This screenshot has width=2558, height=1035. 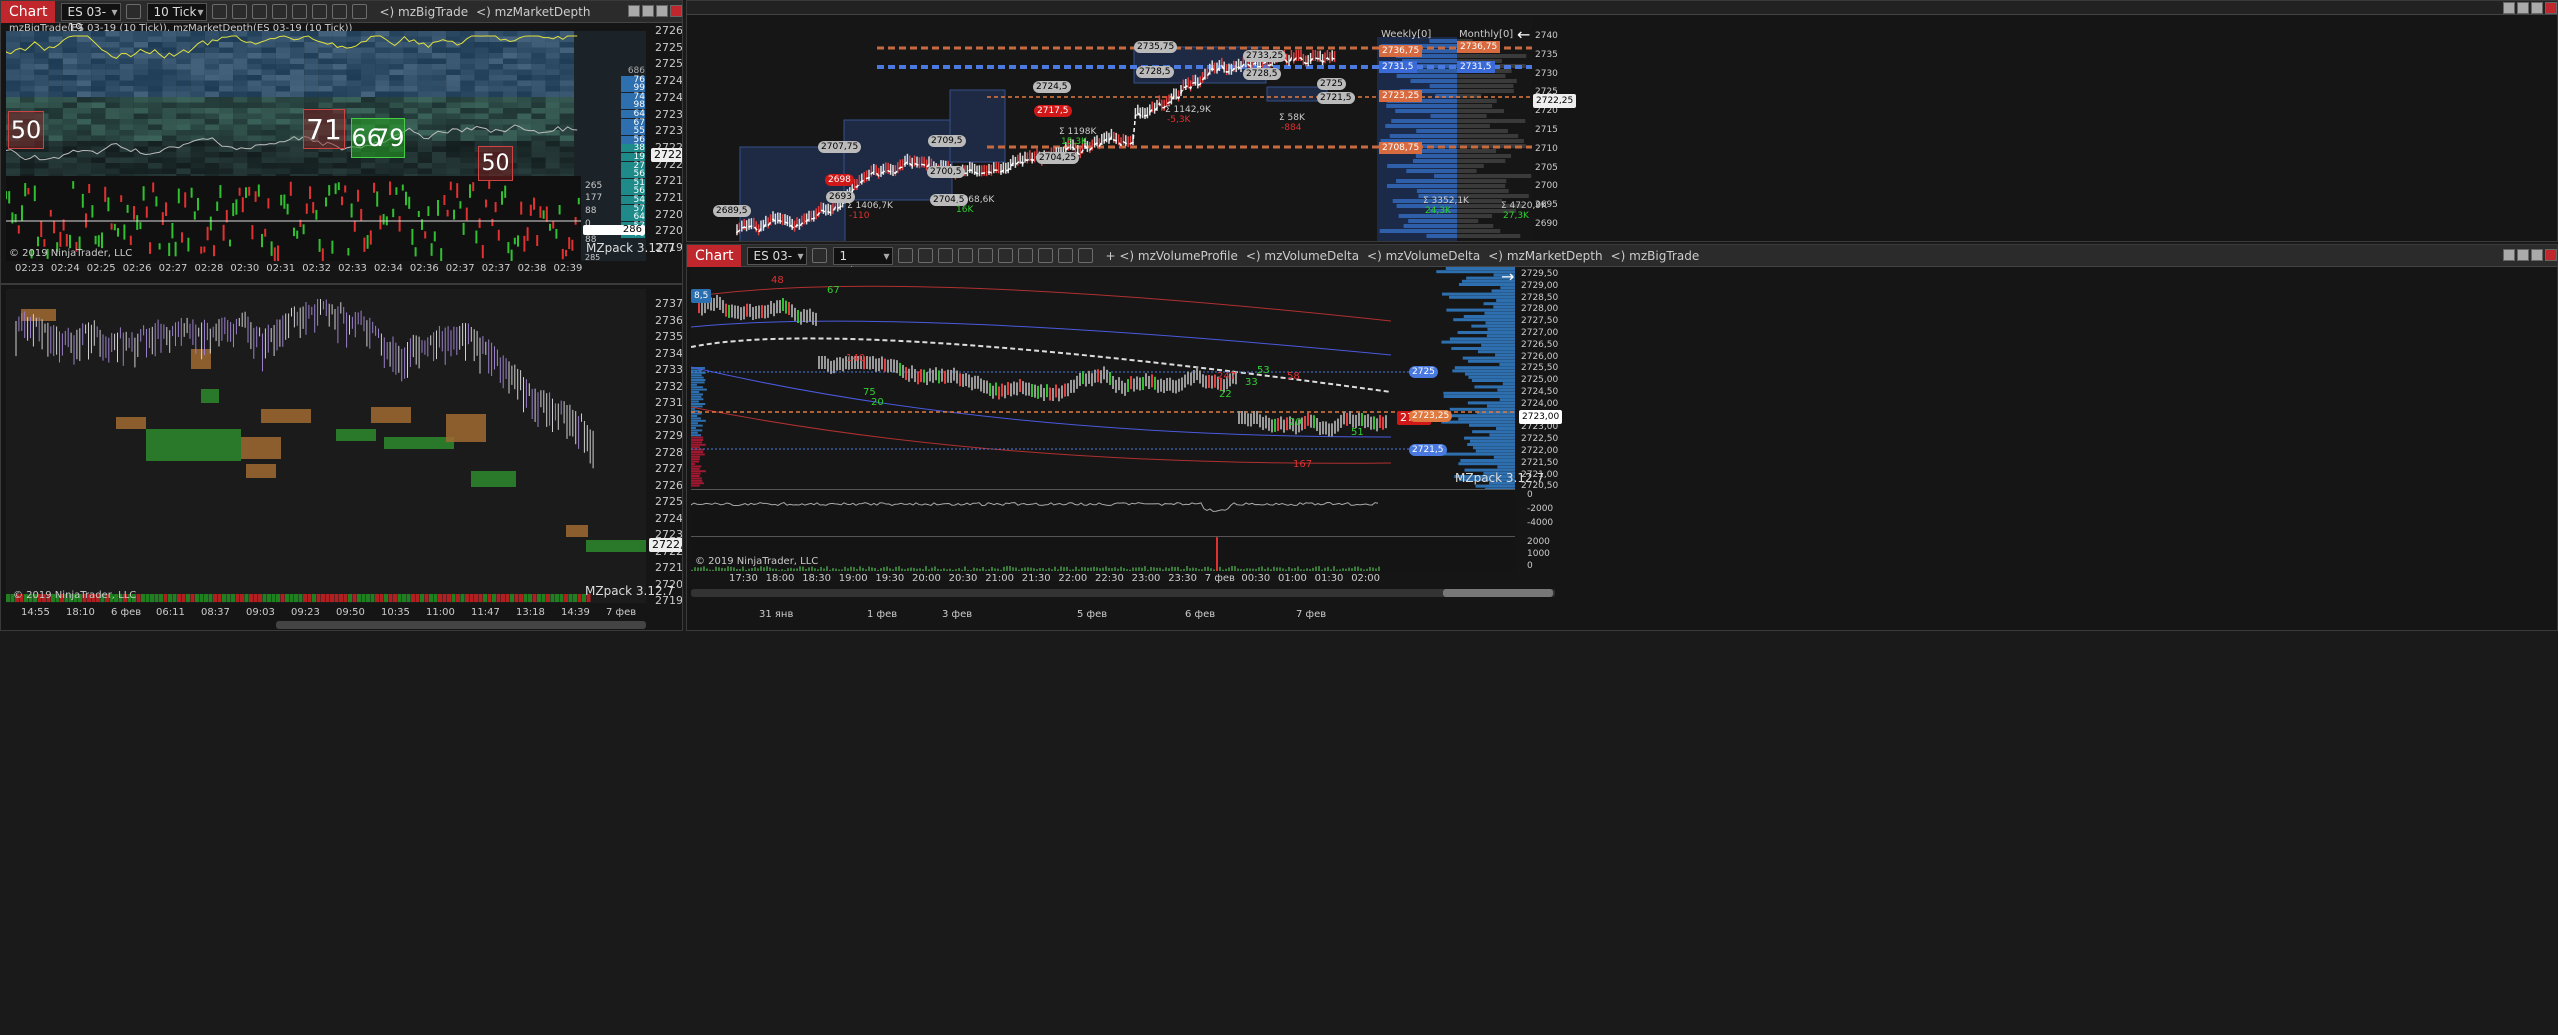 I want to click on collapse-arrow-icon: ←, so click(x=1523, y=34).